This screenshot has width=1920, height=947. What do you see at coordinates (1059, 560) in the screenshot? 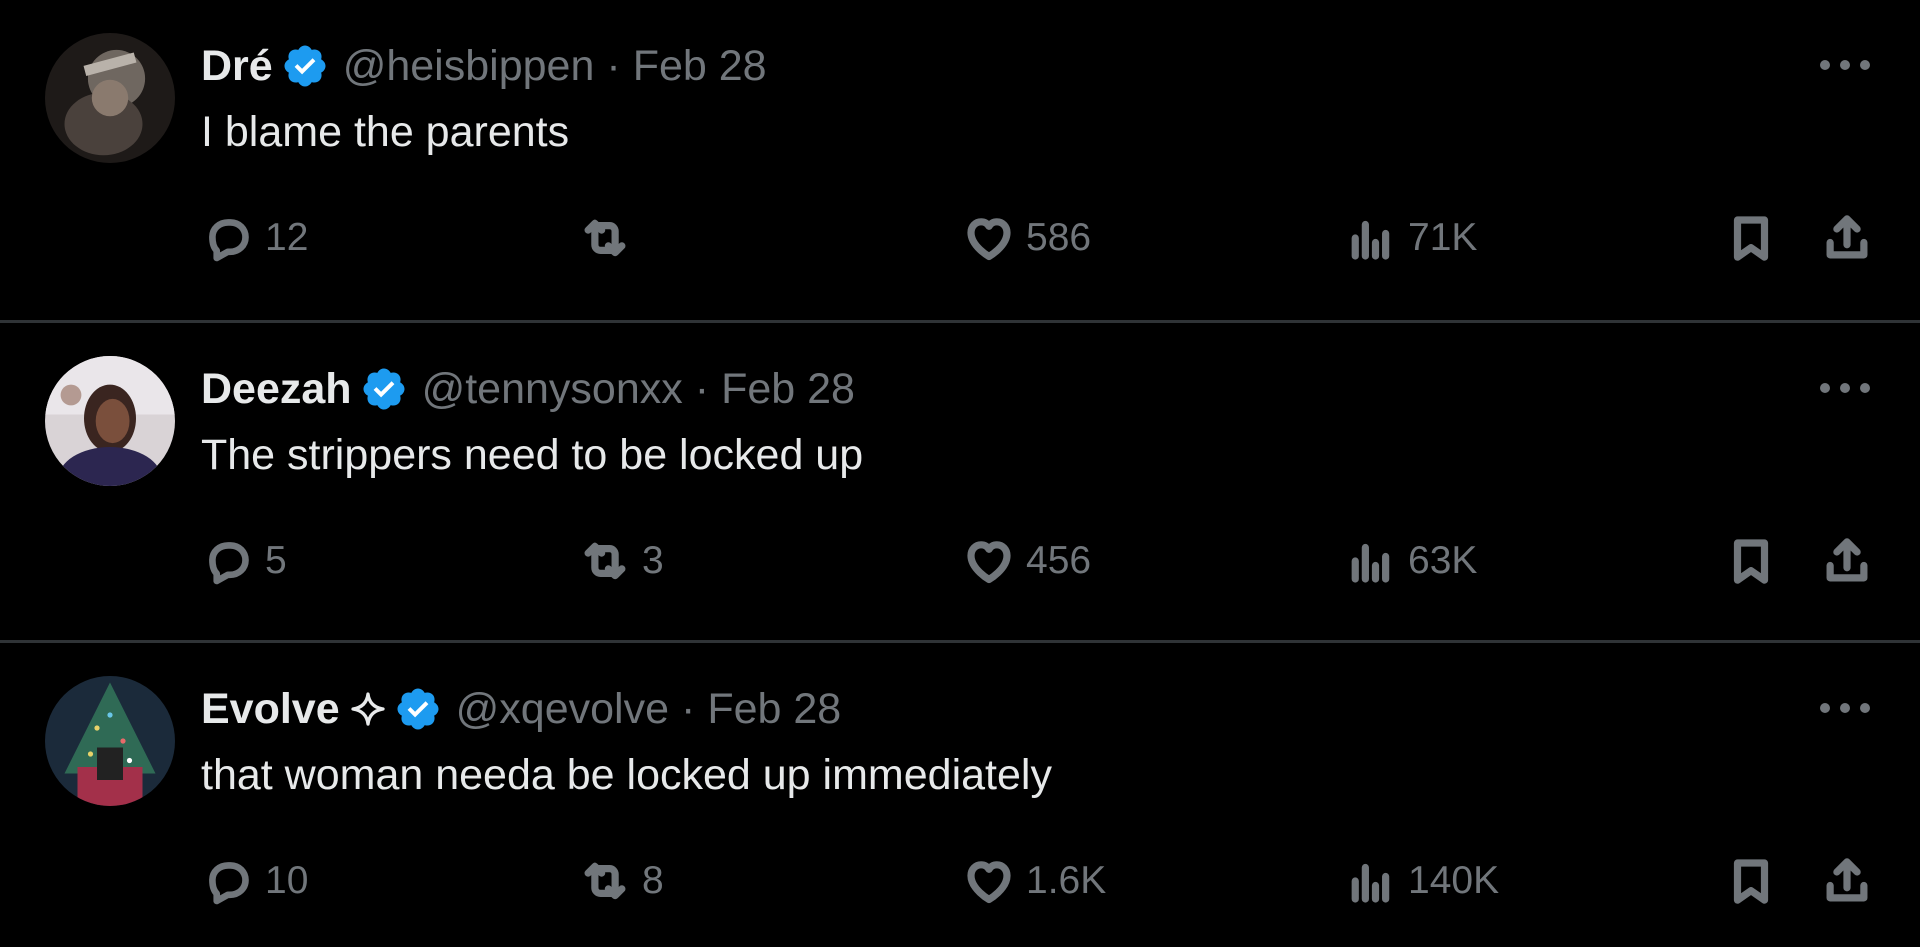
I see `like-count: 456` at bounding box center [1059, 560].